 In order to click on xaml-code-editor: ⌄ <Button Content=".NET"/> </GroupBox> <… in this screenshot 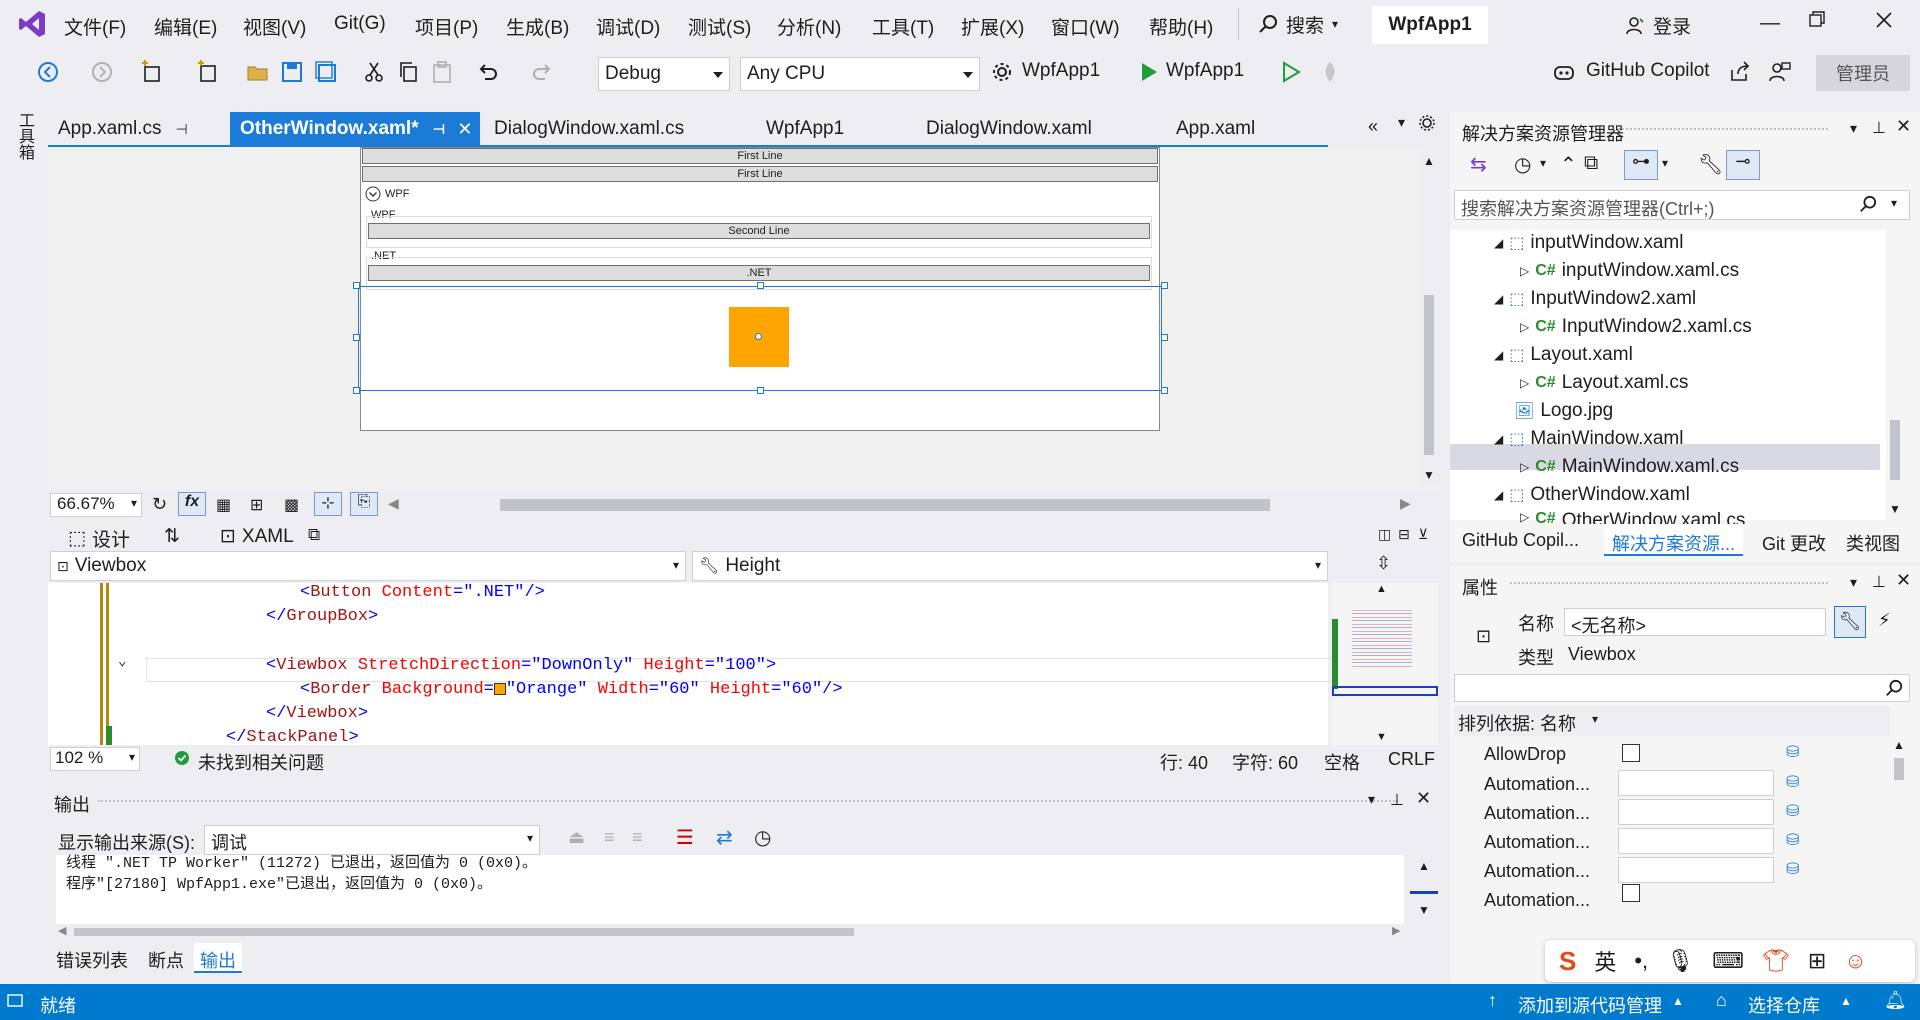, I will do `click(712, 665)`.